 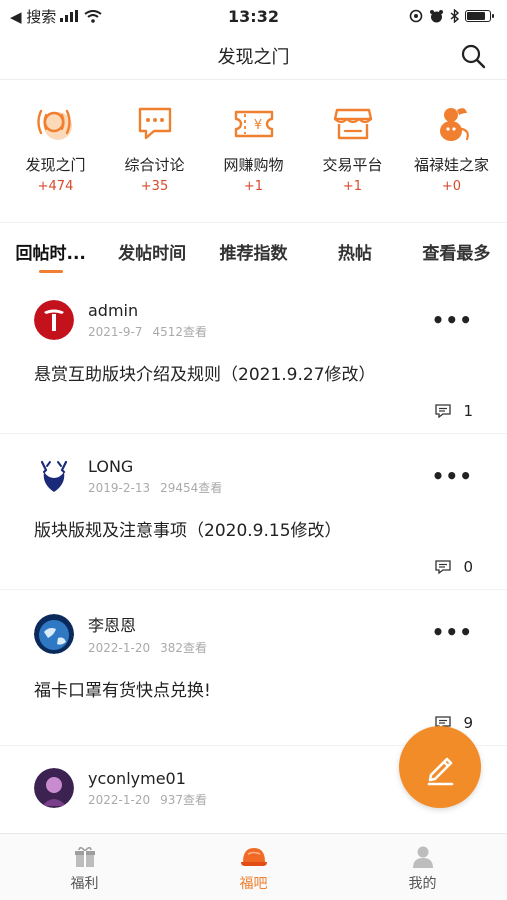 I want to click on reply-count: 1, so click(x=454, y=411).